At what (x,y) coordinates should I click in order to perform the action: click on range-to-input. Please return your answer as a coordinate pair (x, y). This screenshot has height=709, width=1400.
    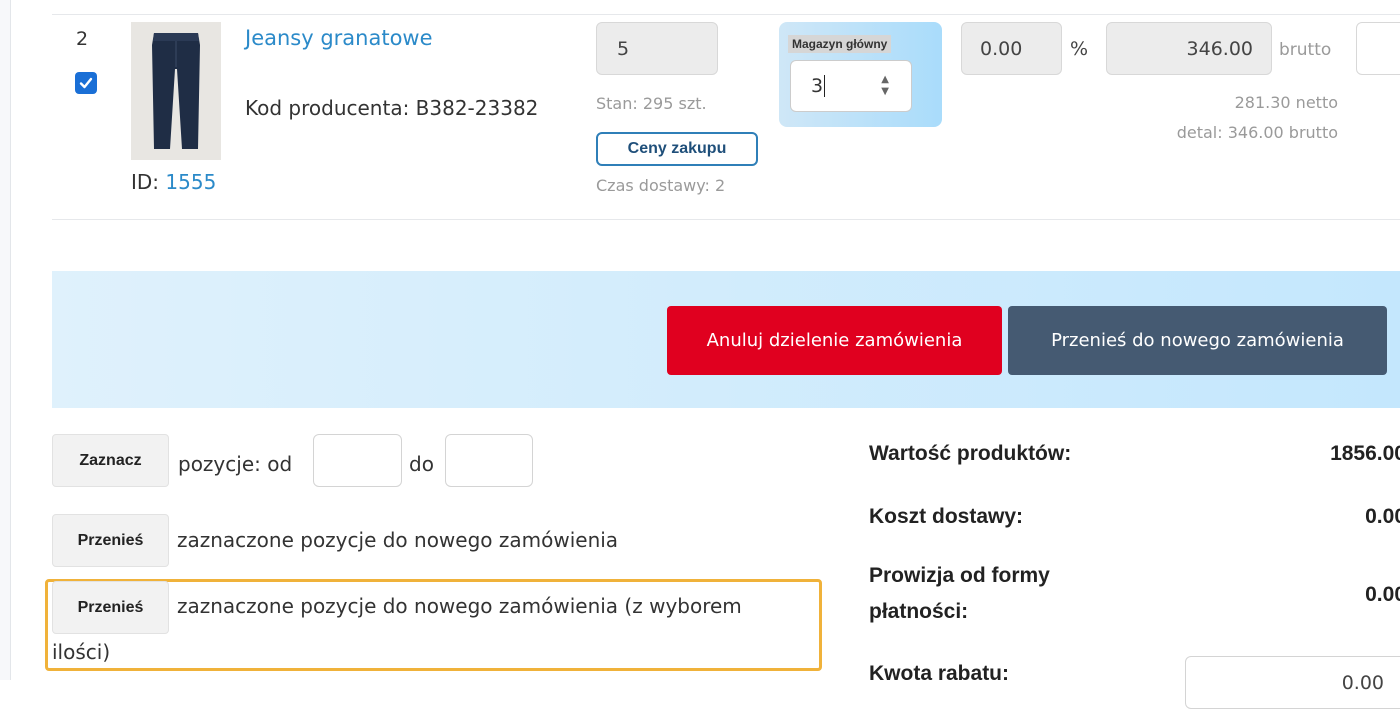
    Looking at the image, I should click on (489, 460).